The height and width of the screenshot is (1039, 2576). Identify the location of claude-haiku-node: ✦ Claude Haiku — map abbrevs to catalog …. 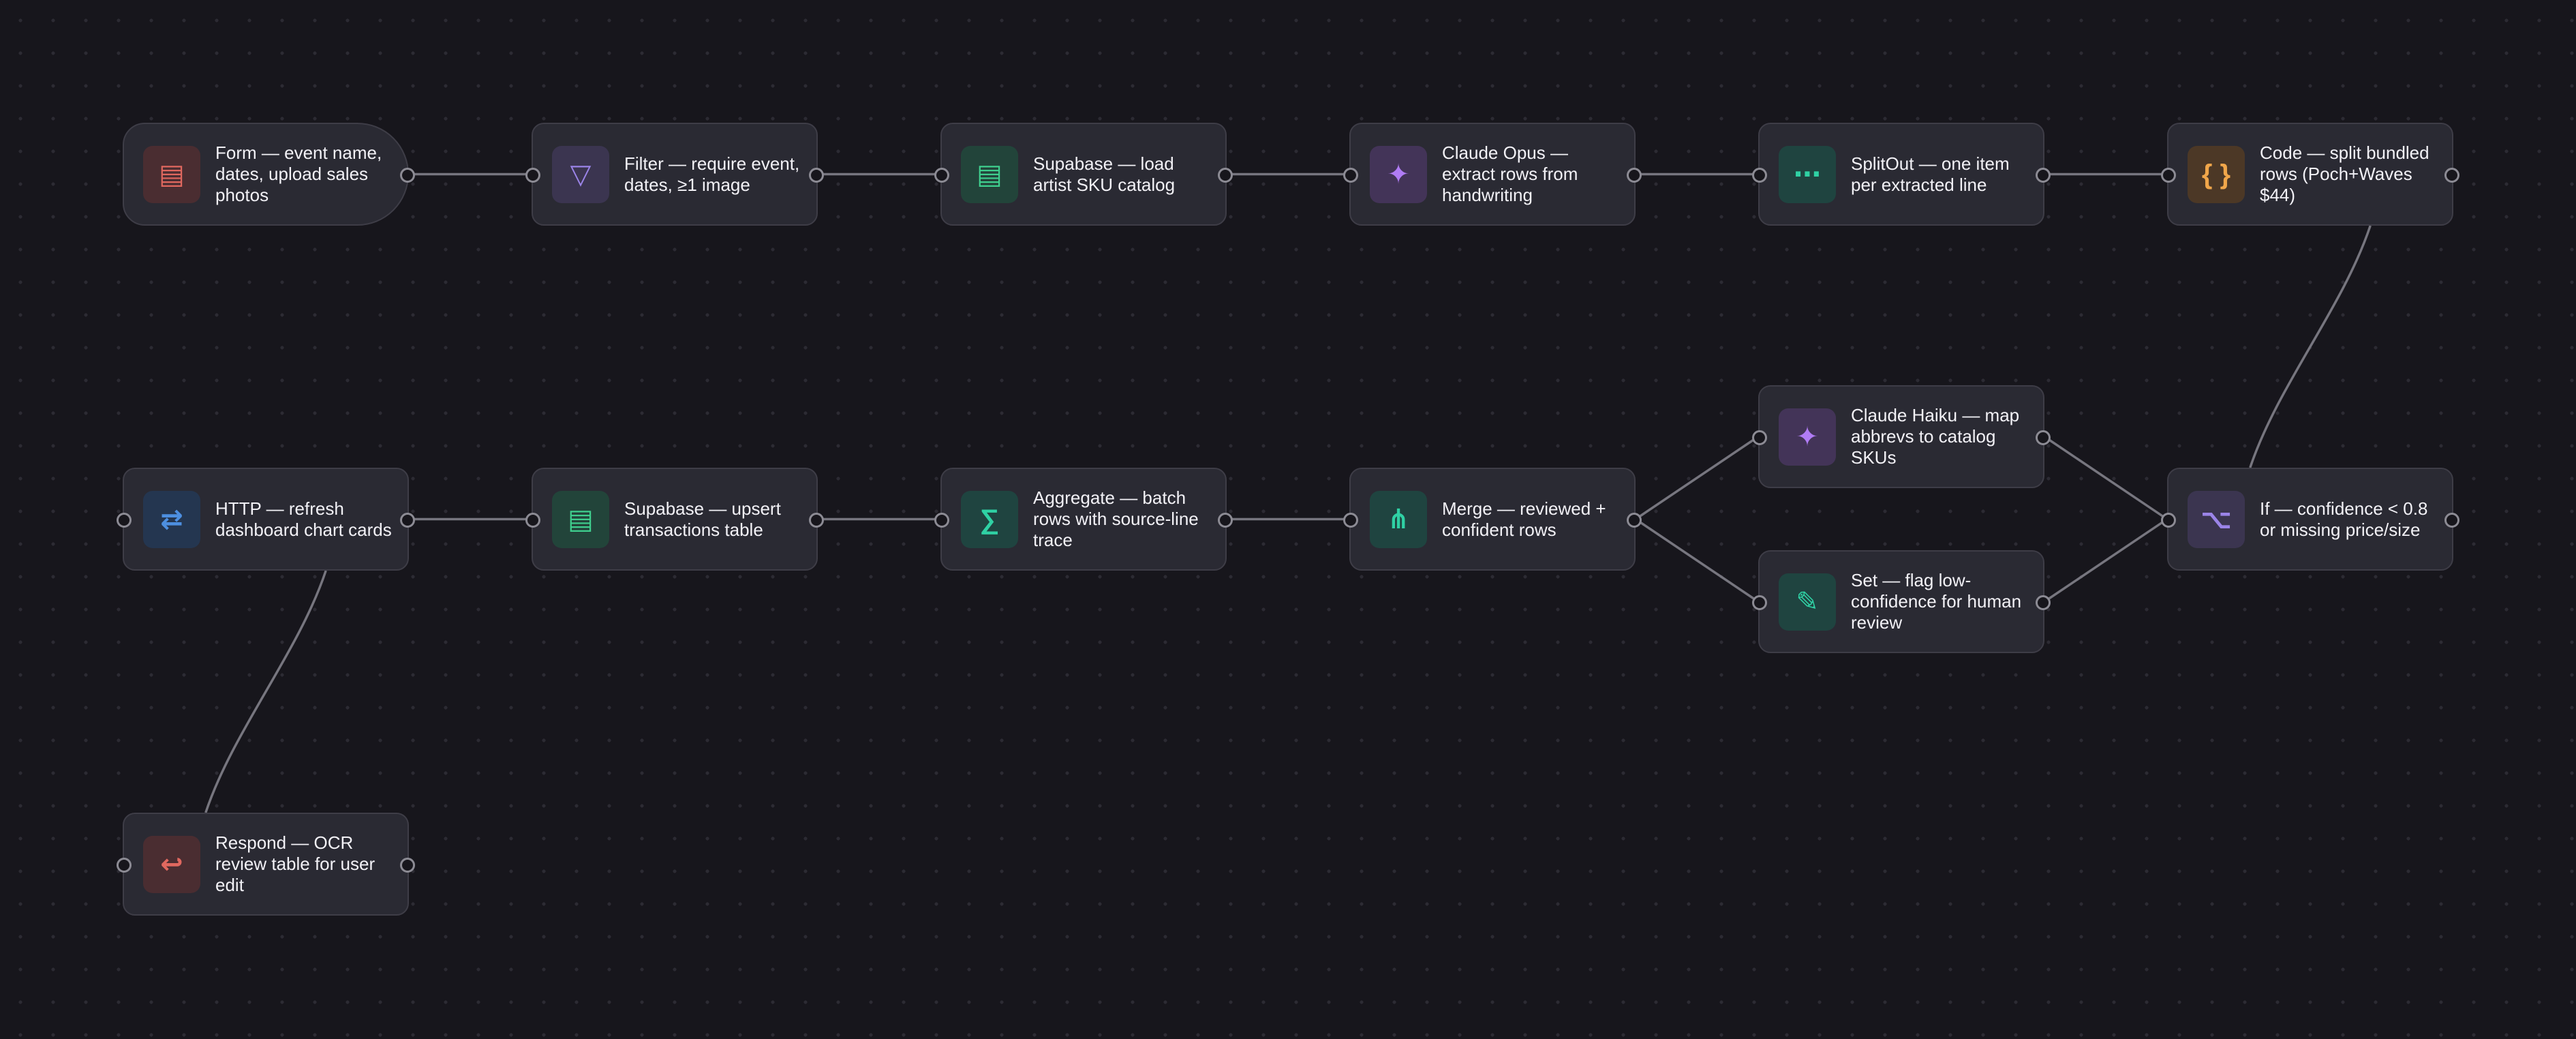
(1901, 436).